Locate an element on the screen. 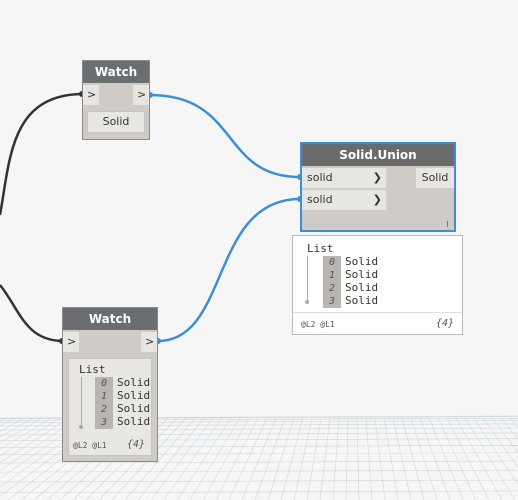 The height and width of the screenshot is (500, 518). watch-list: 0 Solid 1 Solid 2 Solid 3 Solid is located at coordinates (123, 402).